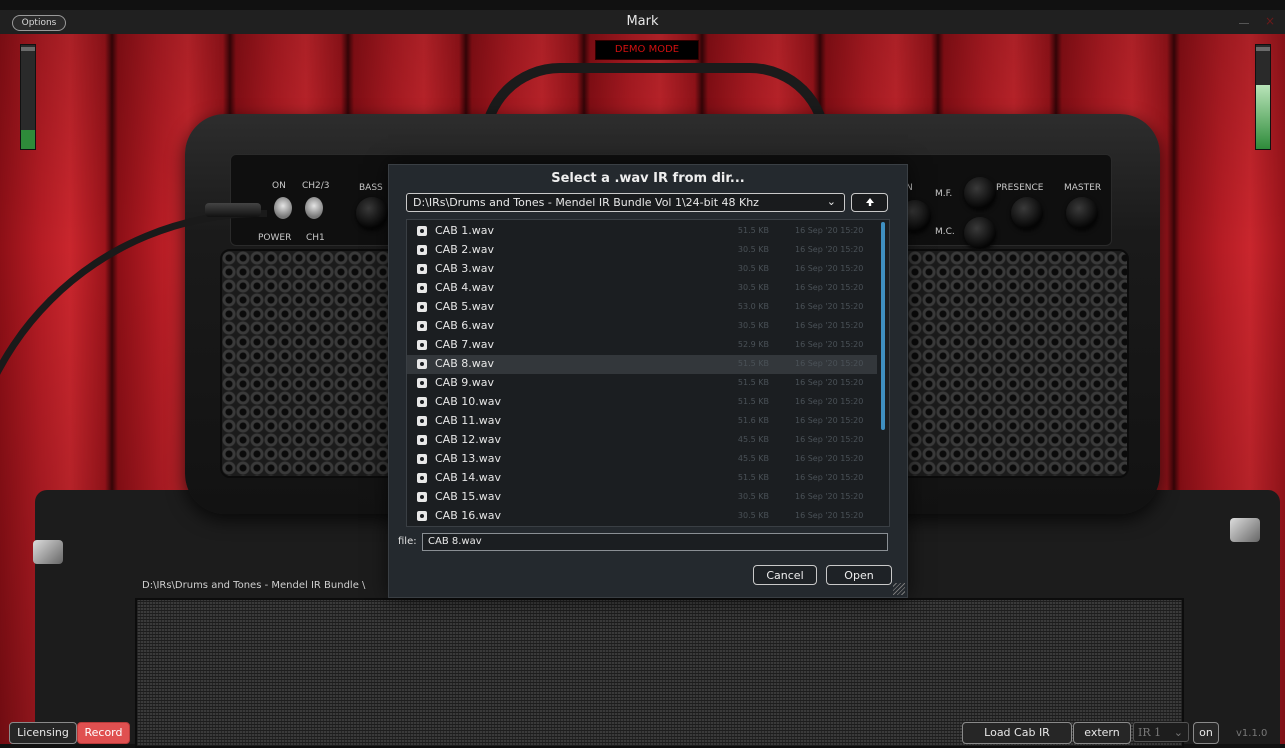 The image size is (1285, 748). Describe the element at coordinates (315, 238) in the screenshot. I see `ch1-label: CH1` at that location.